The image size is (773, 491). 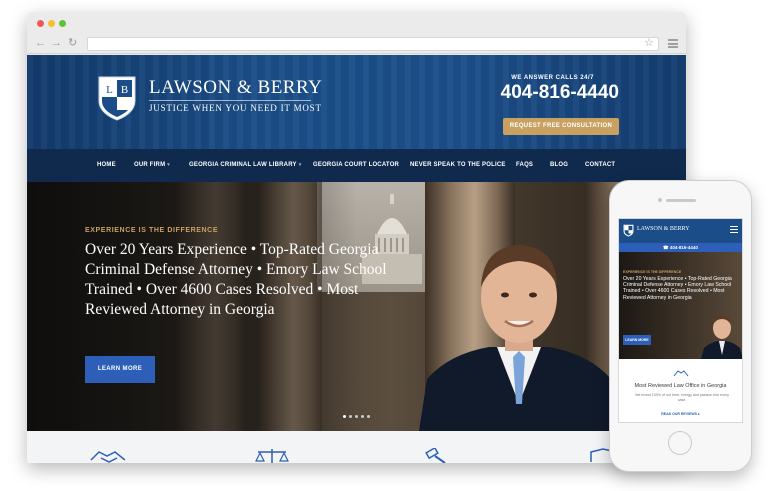 What do you see at coordinates (40, 23) in the screenshot?
I see `close-window-icon` at bounding box center [40, 23].